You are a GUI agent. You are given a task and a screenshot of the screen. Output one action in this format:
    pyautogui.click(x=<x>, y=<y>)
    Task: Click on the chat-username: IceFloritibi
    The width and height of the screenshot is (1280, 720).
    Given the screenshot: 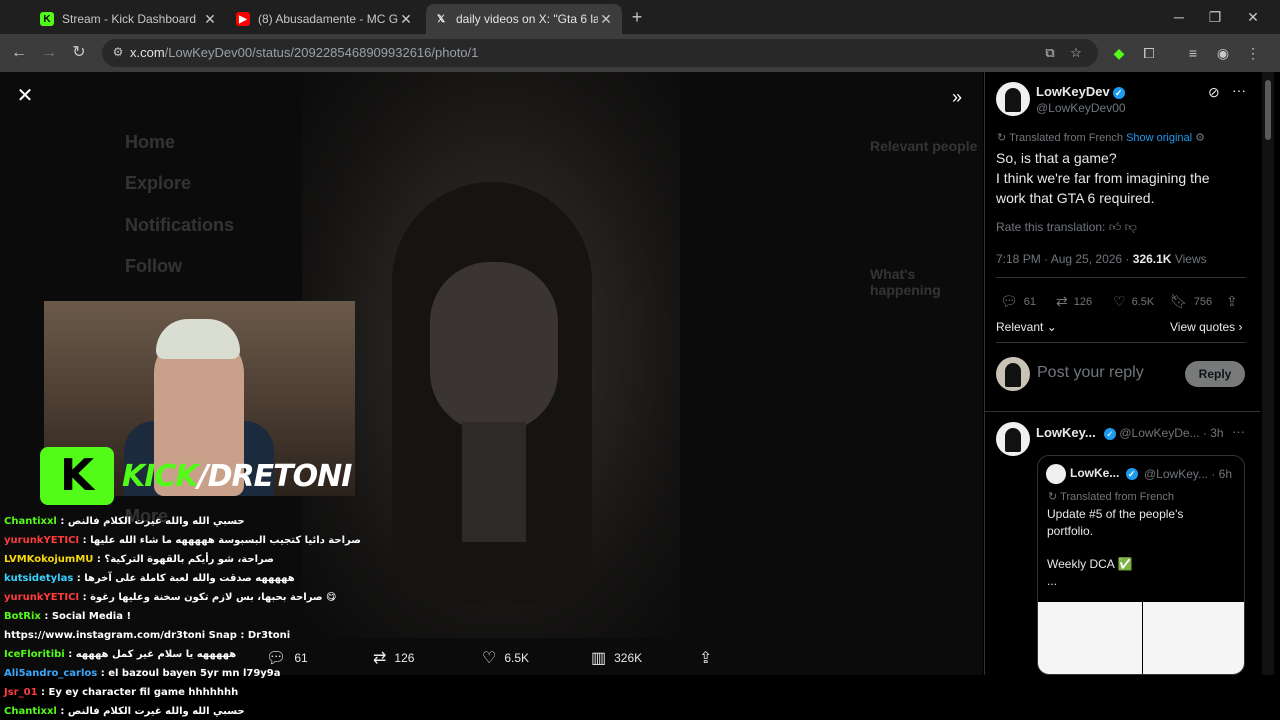 What is the action you would take?
    pyautogui.click(x=34, y=654)
    